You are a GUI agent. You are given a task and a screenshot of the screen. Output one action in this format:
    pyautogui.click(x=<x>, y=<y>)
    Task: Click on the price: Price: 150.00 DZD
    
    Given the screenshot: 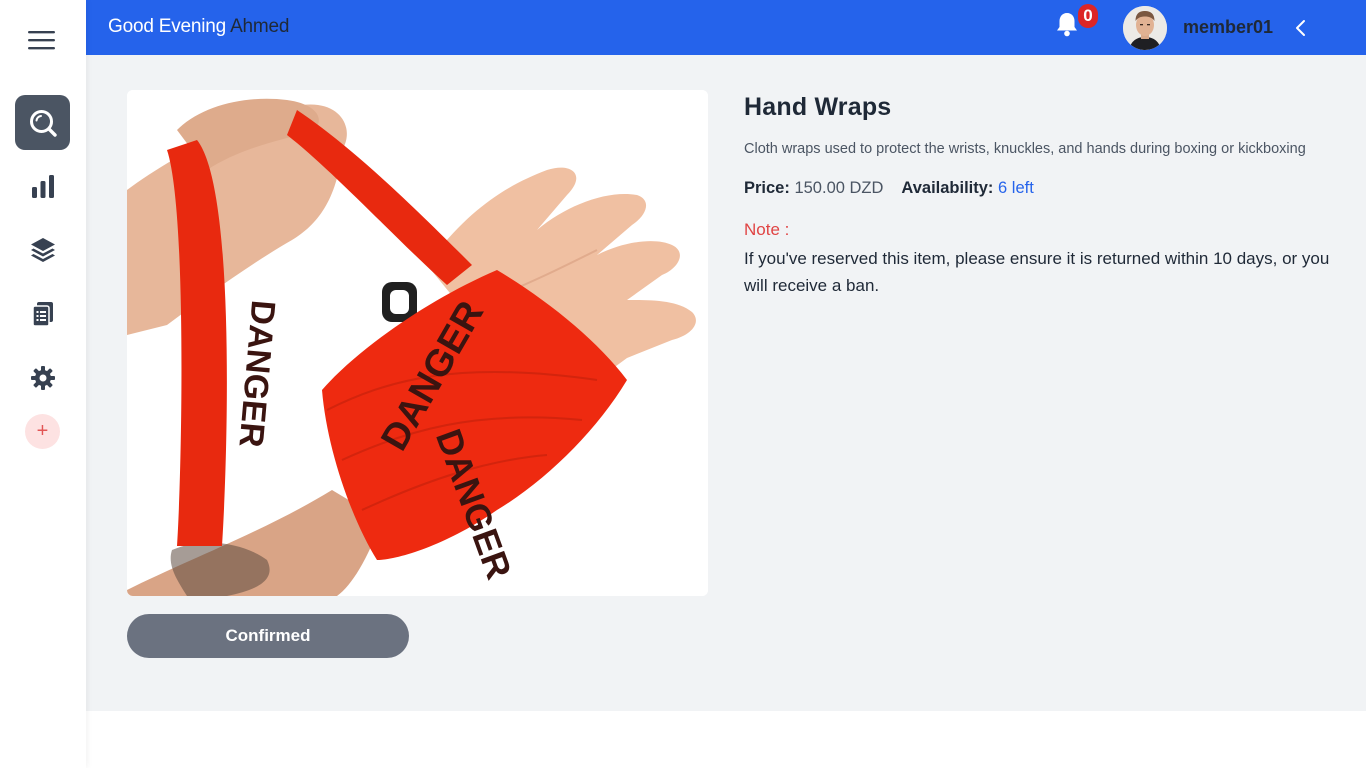 What is the action you would take?
    pyautogui.click(x=813, y=188)
    